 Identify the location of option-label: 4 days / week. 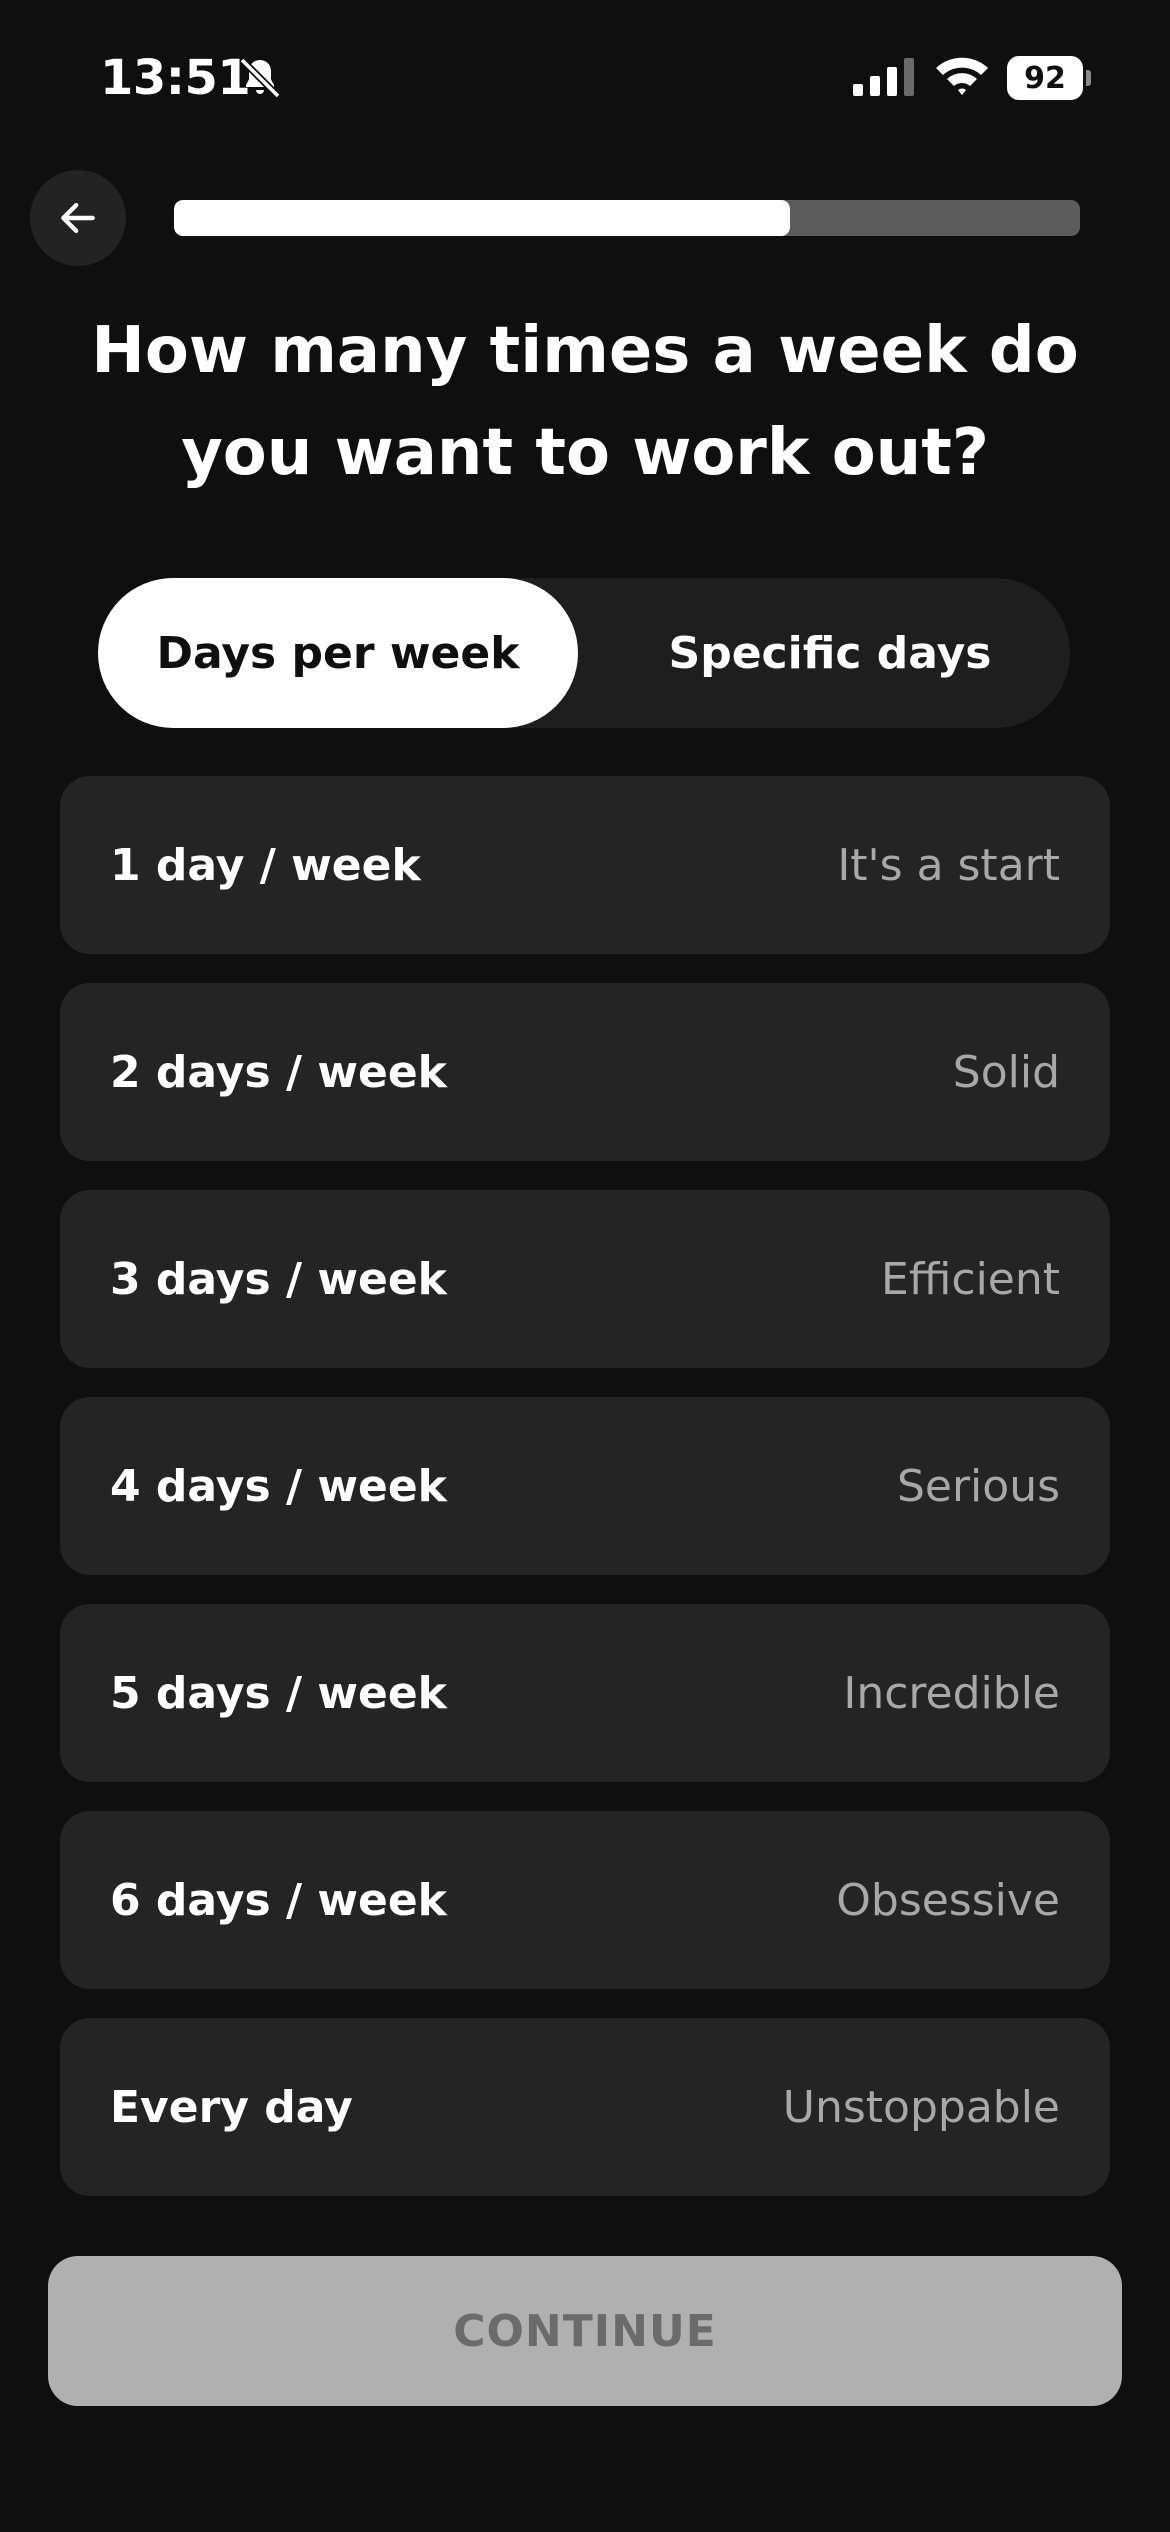
(278, 1486).